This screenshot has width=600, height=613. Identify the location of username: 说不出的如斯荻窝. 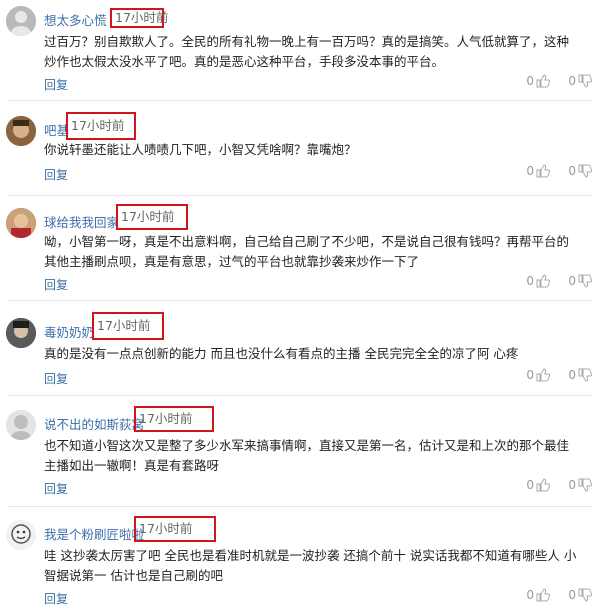
(94, 423).